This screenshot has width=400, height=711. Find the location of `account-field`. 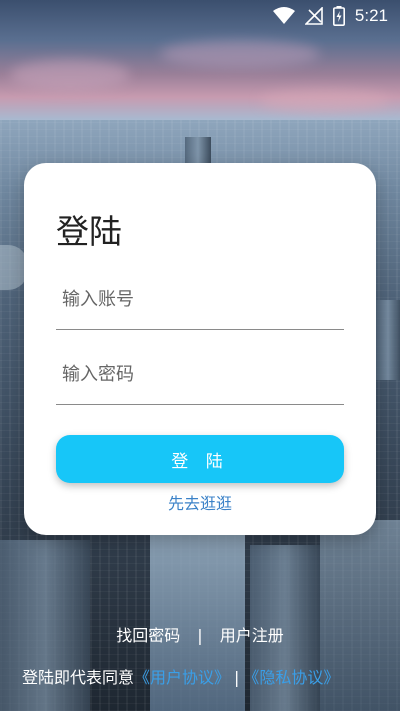

account-field is located at coordinates (200, 300).